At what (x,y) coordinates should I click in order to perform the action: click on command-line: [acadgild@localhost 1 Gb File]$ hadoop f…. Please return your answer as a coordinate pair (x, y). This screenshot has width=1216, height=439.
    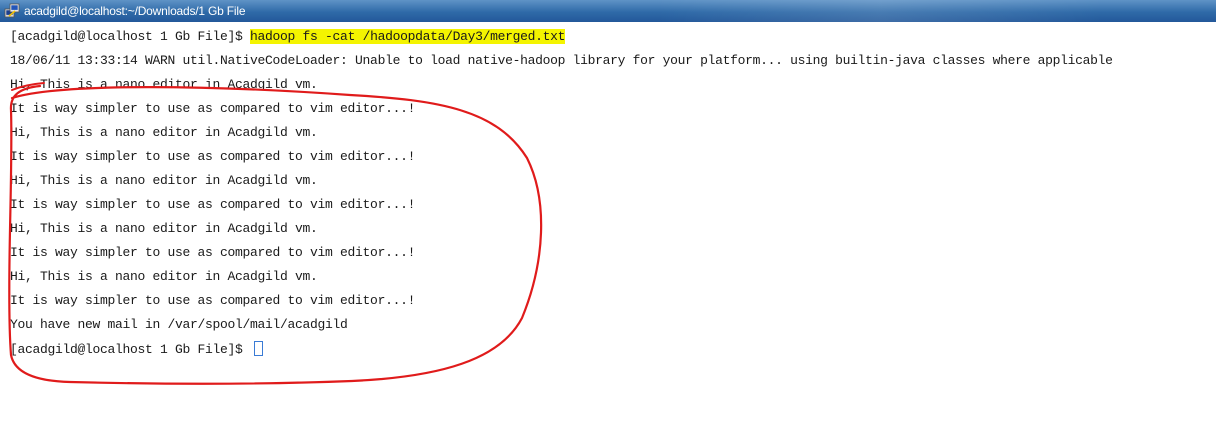
    Looking at the image, I should click on (287, 37).